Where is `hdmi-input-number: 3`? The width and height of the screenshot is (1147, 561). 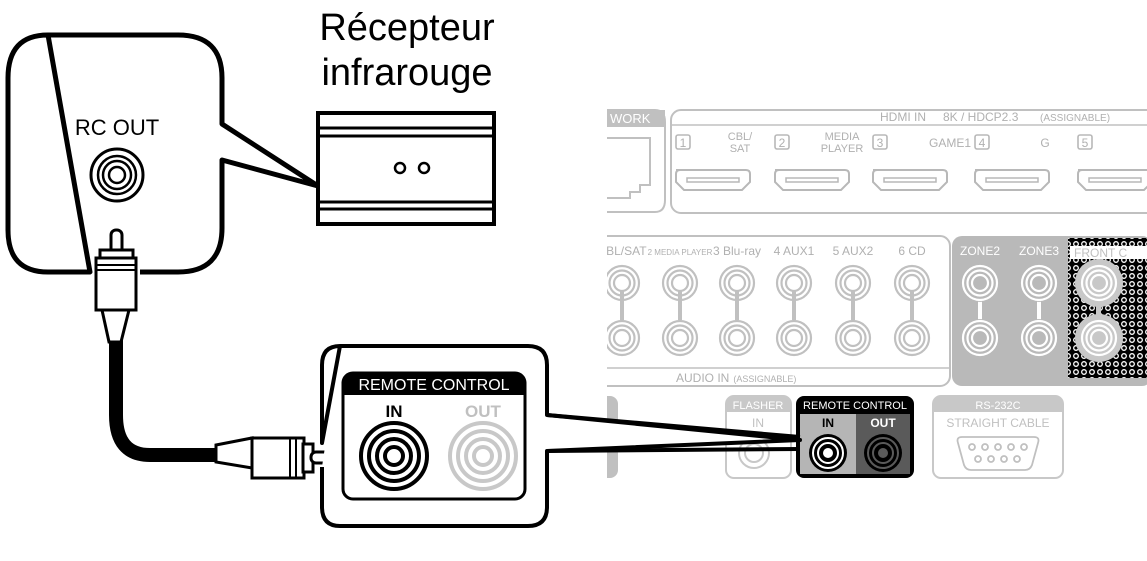 hdmi-input-number: 3 is located at coordinates (880, 143).